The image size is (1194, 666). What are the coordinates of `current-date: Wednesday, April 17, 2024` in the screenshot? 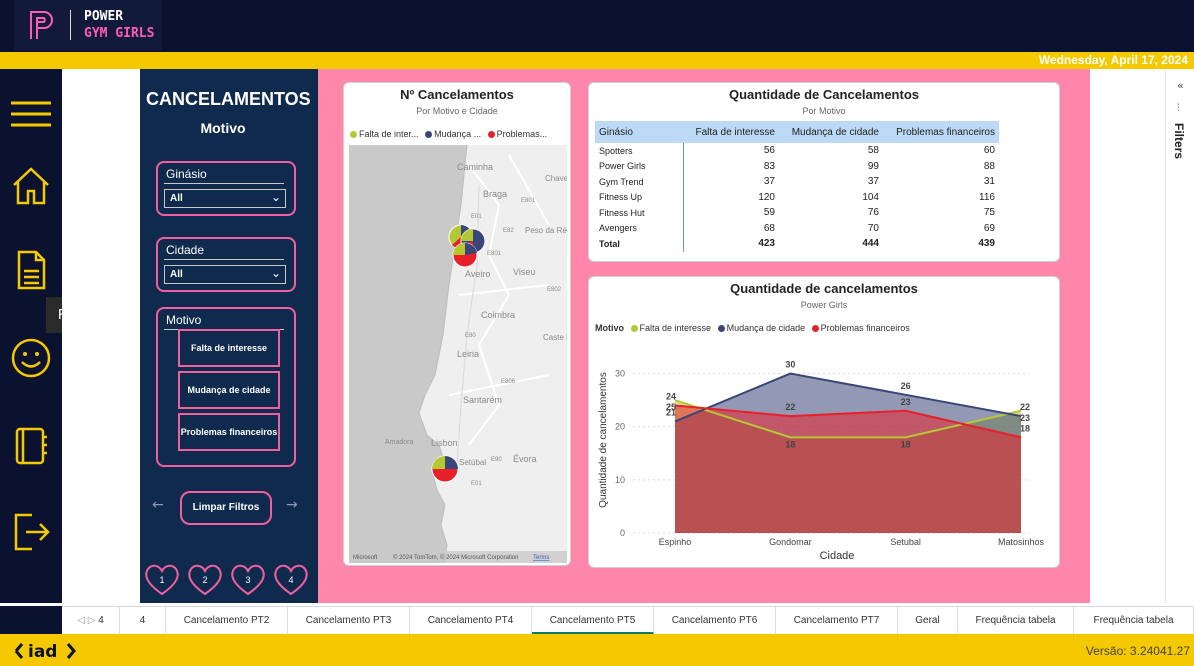 It's located at (1113, 60).